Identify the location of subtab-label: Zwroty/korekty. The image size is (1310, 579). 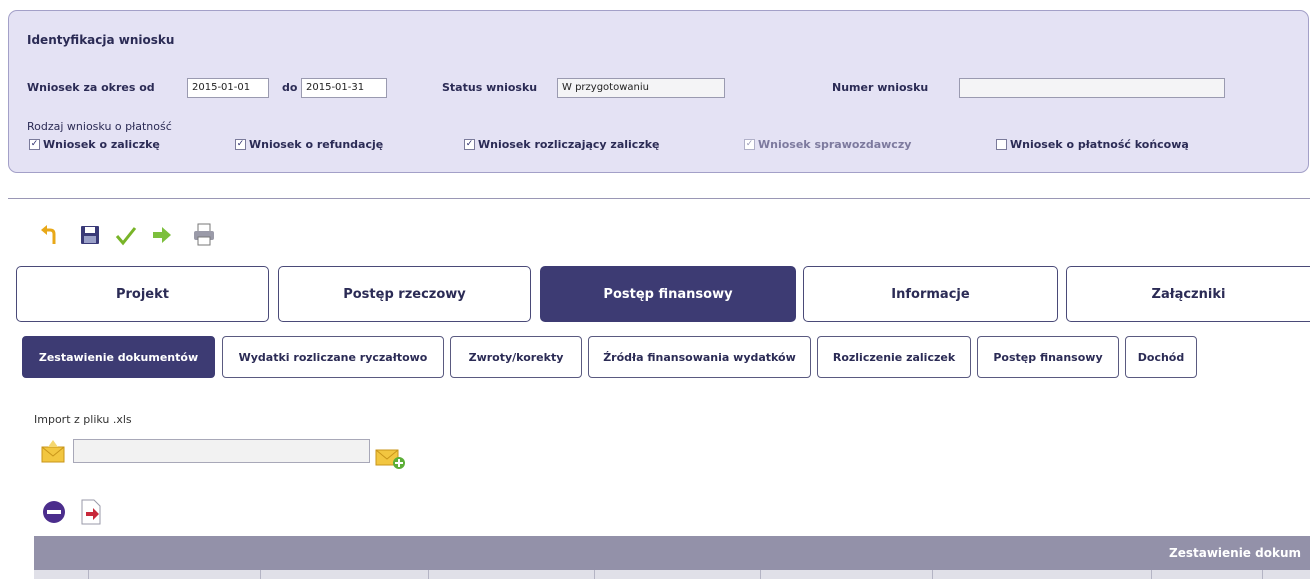
(516, 357).